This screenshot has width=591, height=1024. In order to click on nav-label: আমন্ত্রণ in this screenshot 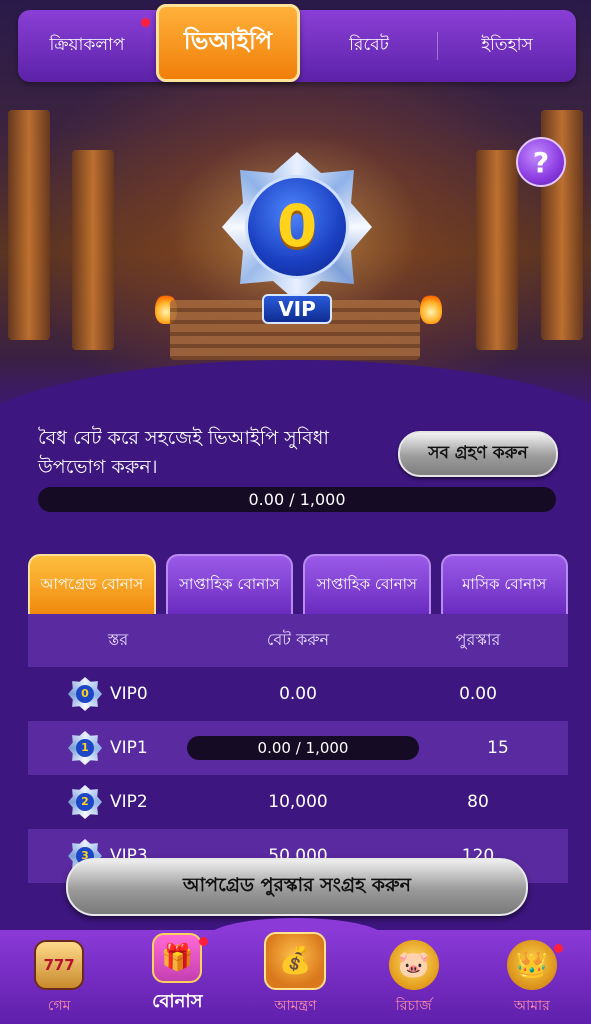, I will do `click(295, 1006)`.